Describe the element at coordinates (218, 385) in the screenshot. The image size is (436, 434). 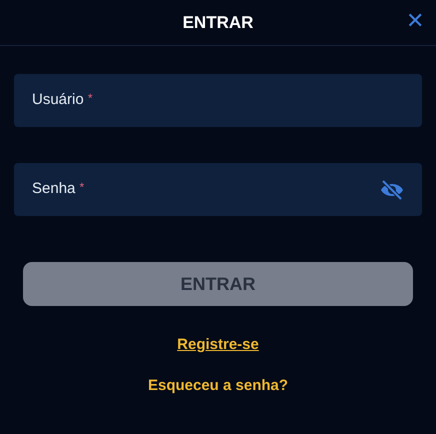
I see `forgot-password-link: Esqueceu a senha?` at that location.